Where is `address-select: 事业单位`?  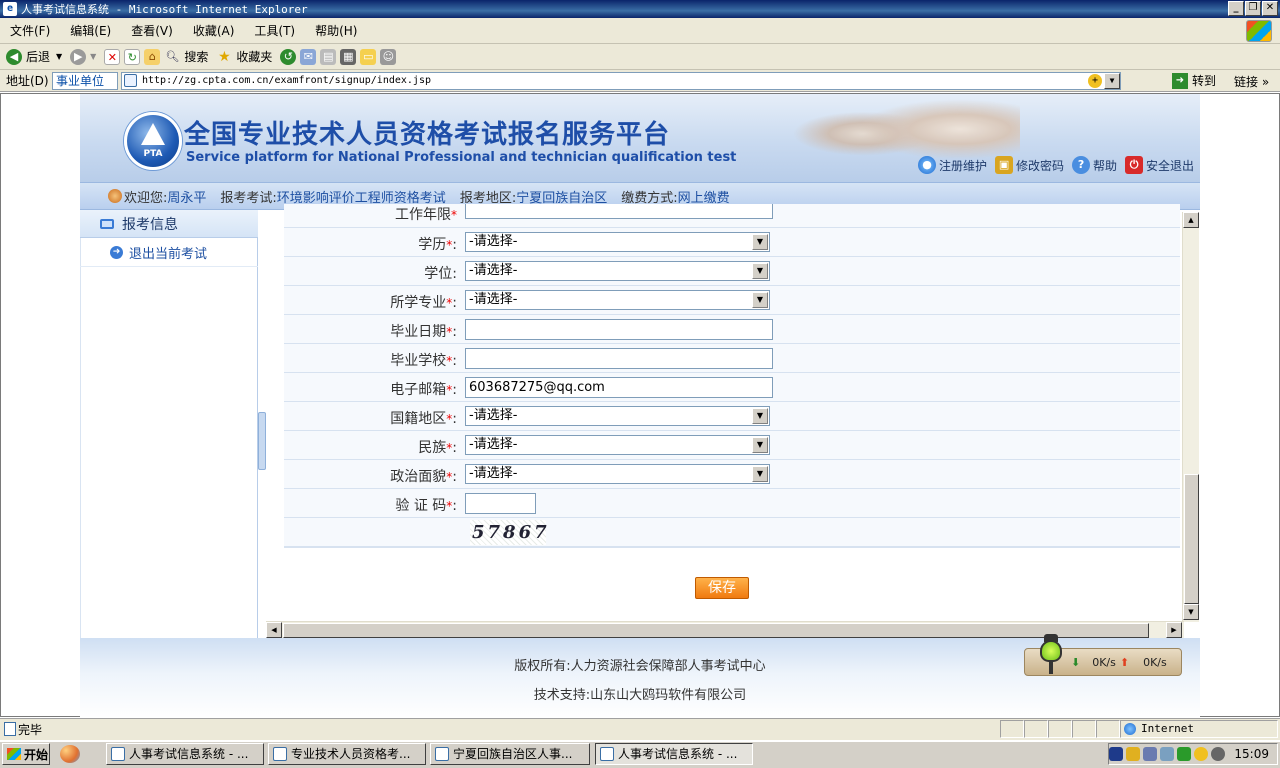
address-select: 事业单位 is located at coordinates (85, 80).